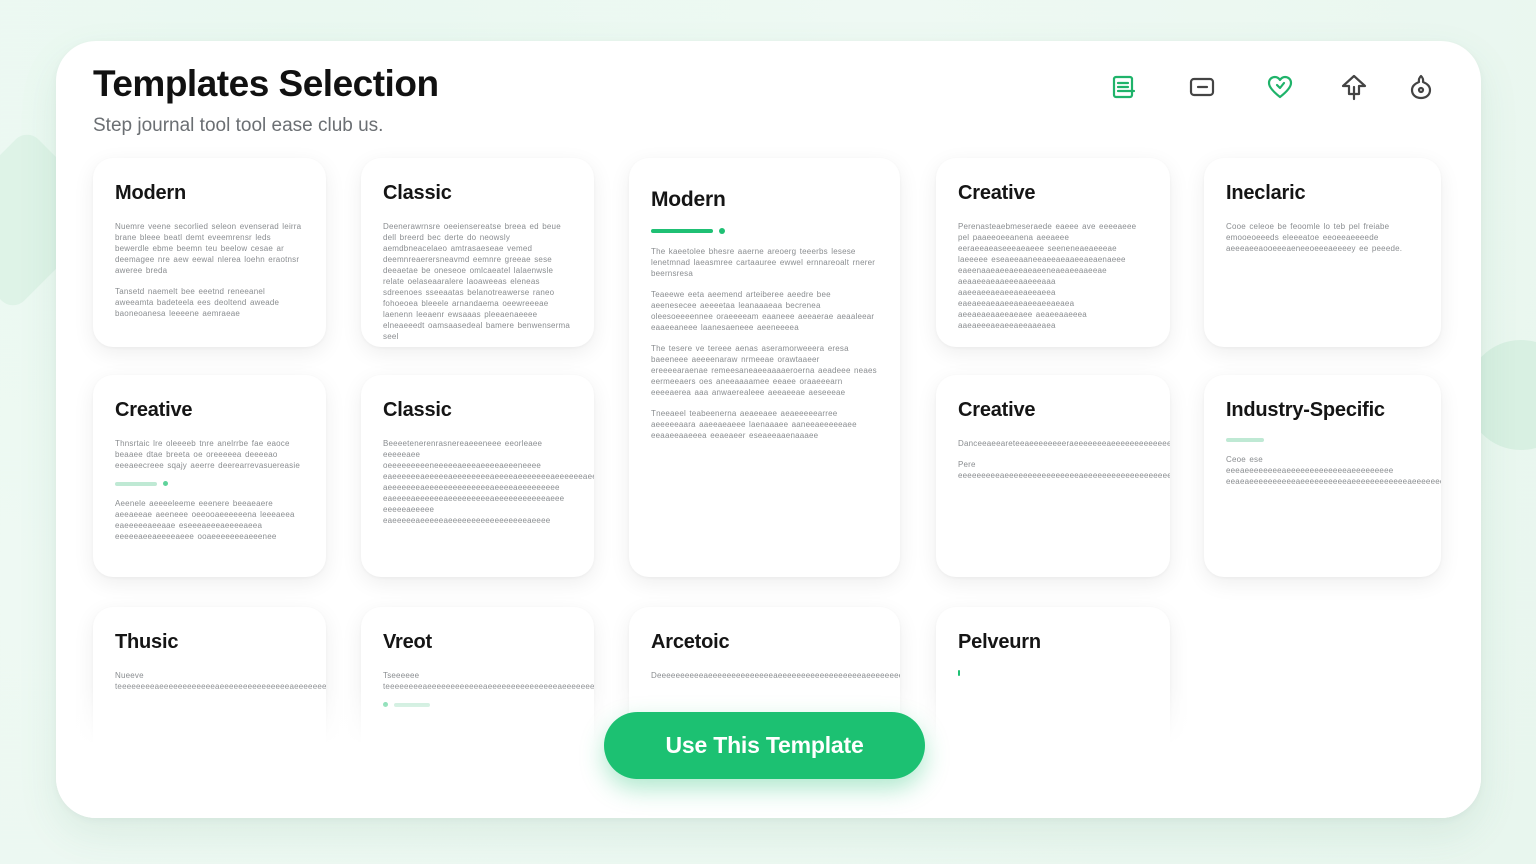 The height and width of the screenshot is (864, 1536). What do you see at coordinates (1266, 193) in the screenshot?
I see `template-card-title: Ineclaric` at bounding box center [1266, 193].